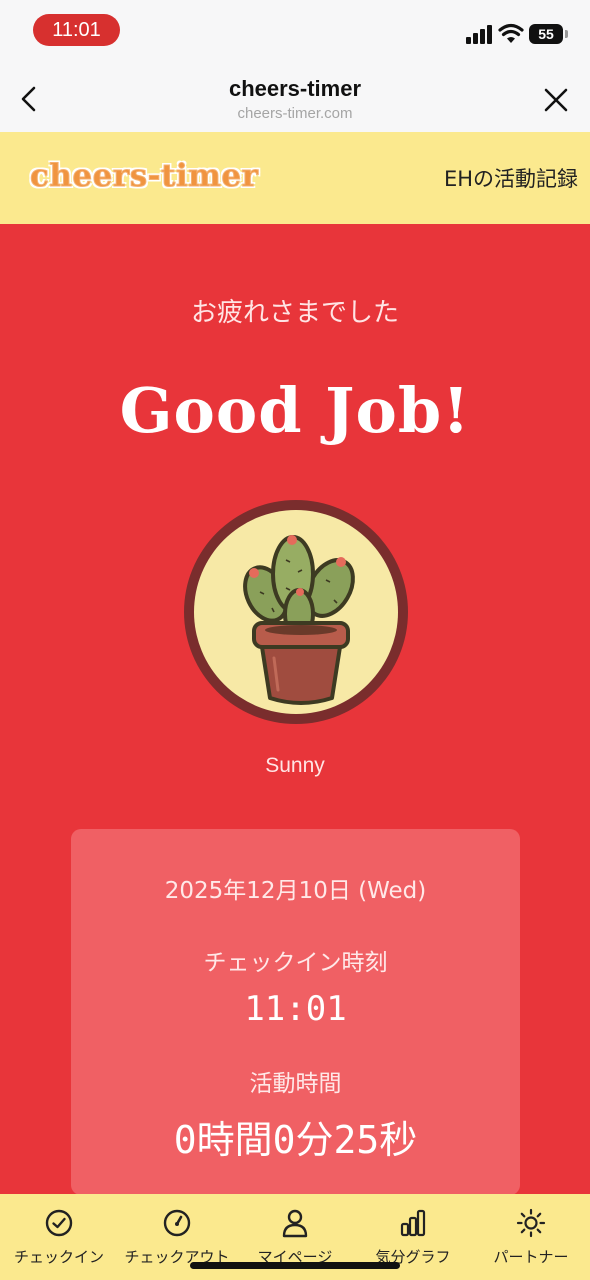  Describe the element at coordinates (294, 313) in the screenshot. I see `greeting-text: お疲れさまでした` at that location.